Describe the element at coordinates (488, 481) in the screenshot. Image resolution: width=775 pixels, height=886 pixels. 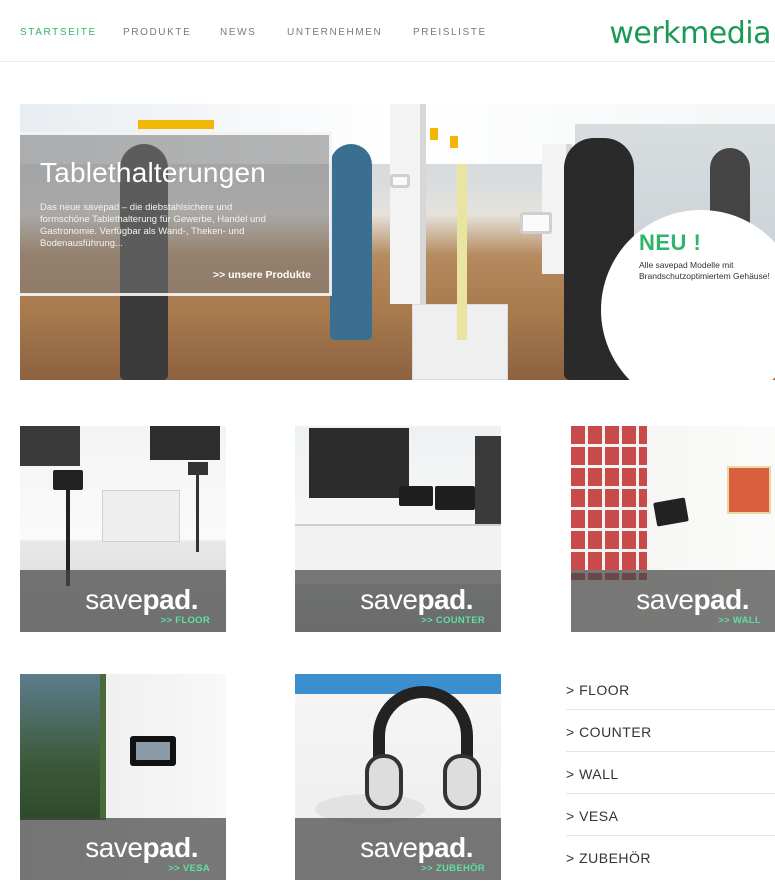
I see `shelf` at that location.